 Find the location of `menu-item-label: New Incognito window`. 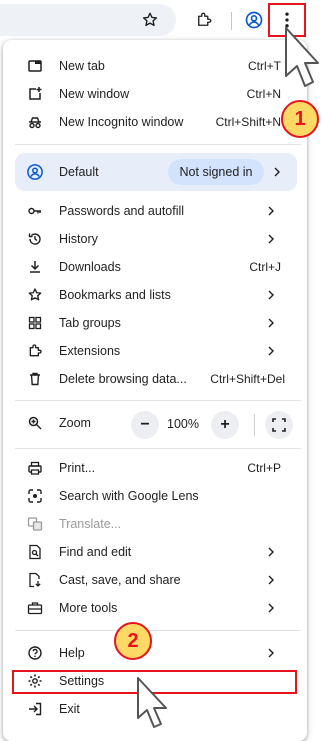

menu-item-label: New Incognito window is located at coordinates (121, 122).